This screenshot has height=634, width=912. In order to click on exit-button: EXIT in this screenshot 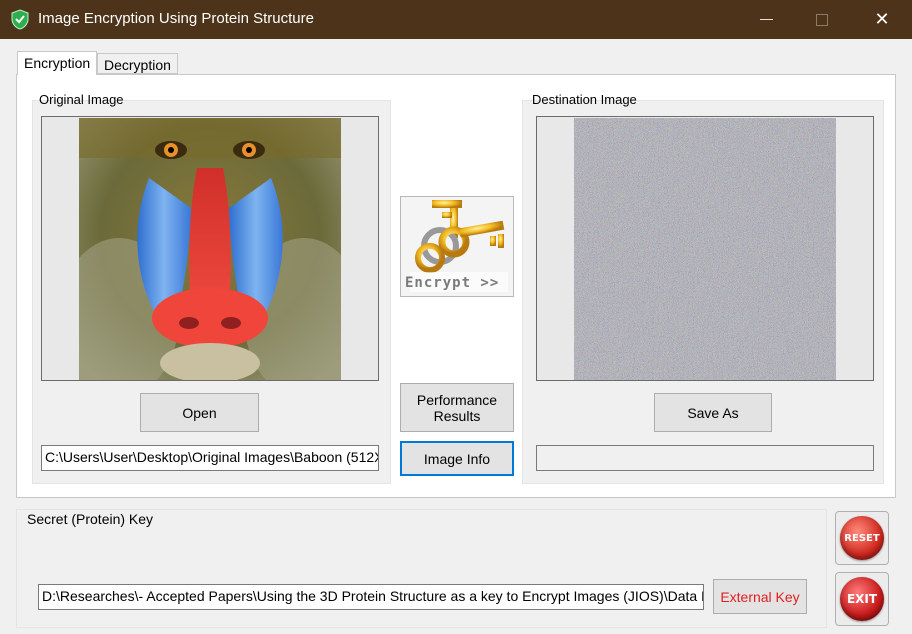, I will do `click(862, 599)`.